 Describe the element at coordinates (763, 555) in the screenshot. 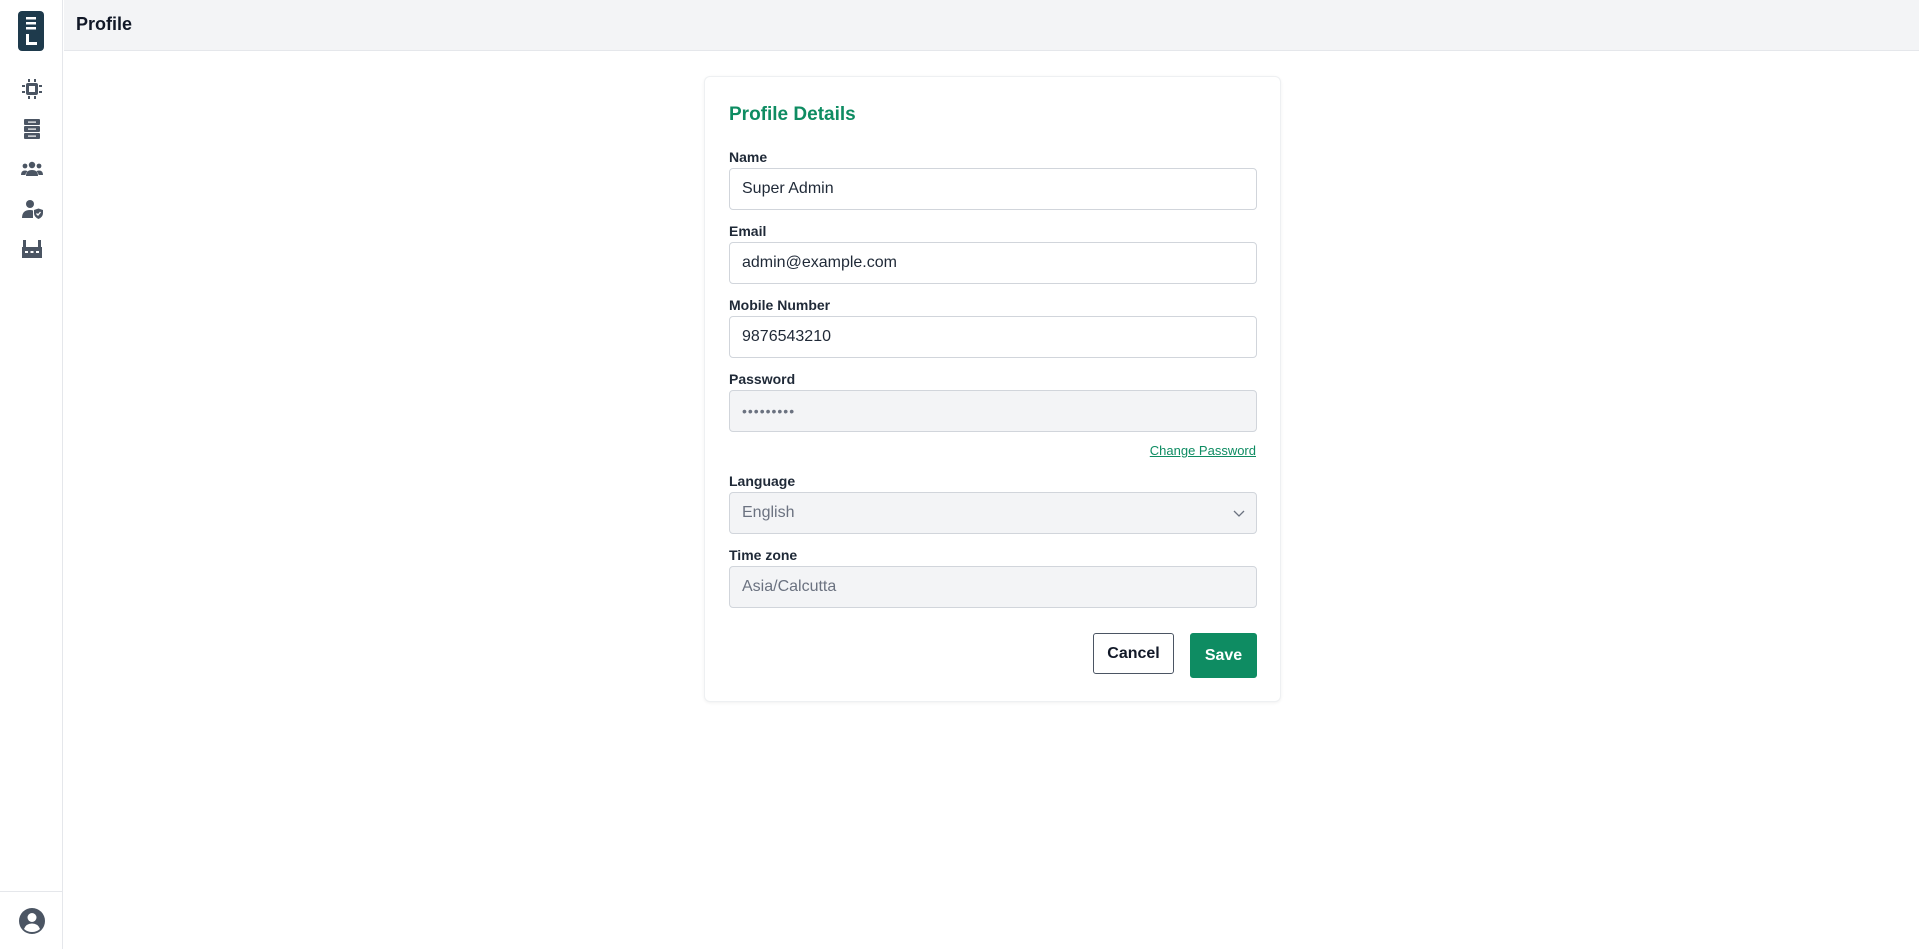

I see `timezone-label: Time zone` at that location.